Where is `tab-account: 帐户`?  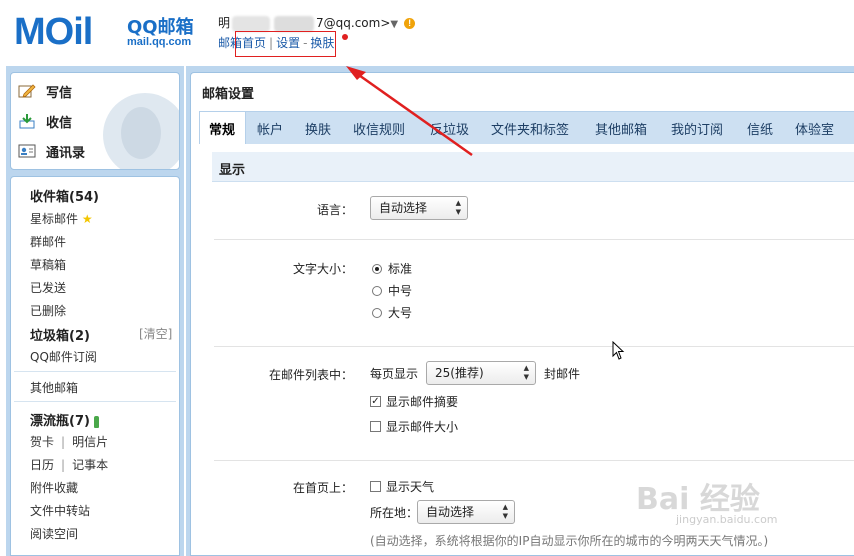
tab-account: 帐户 is located at coordinates (270, 128).